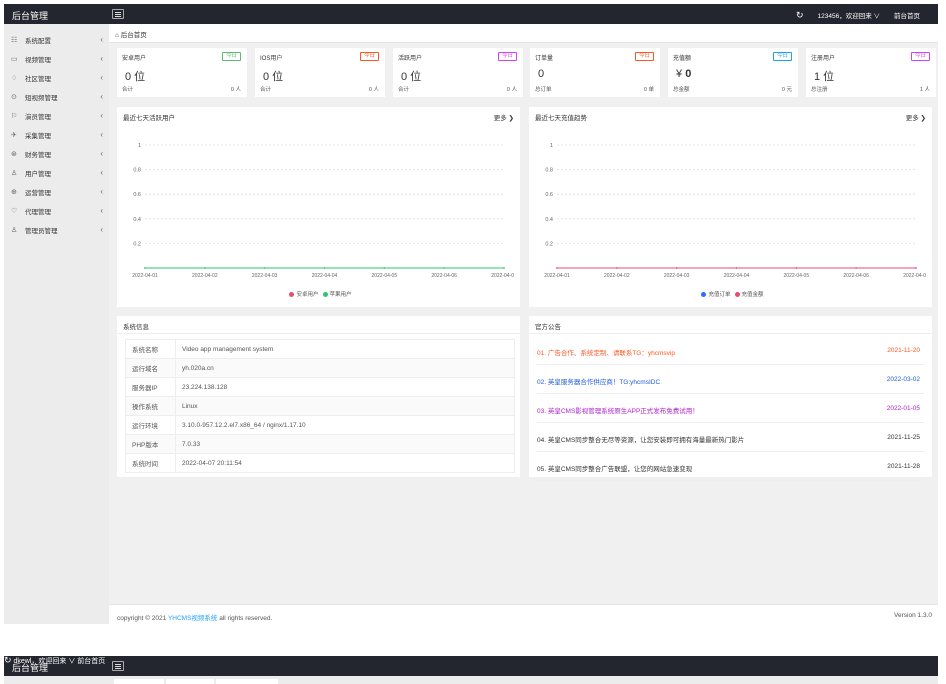 Image resolution: width=946 pixels, height=684 pixels. I want to click on stat-total-label: 总金额, so click(681, 90).